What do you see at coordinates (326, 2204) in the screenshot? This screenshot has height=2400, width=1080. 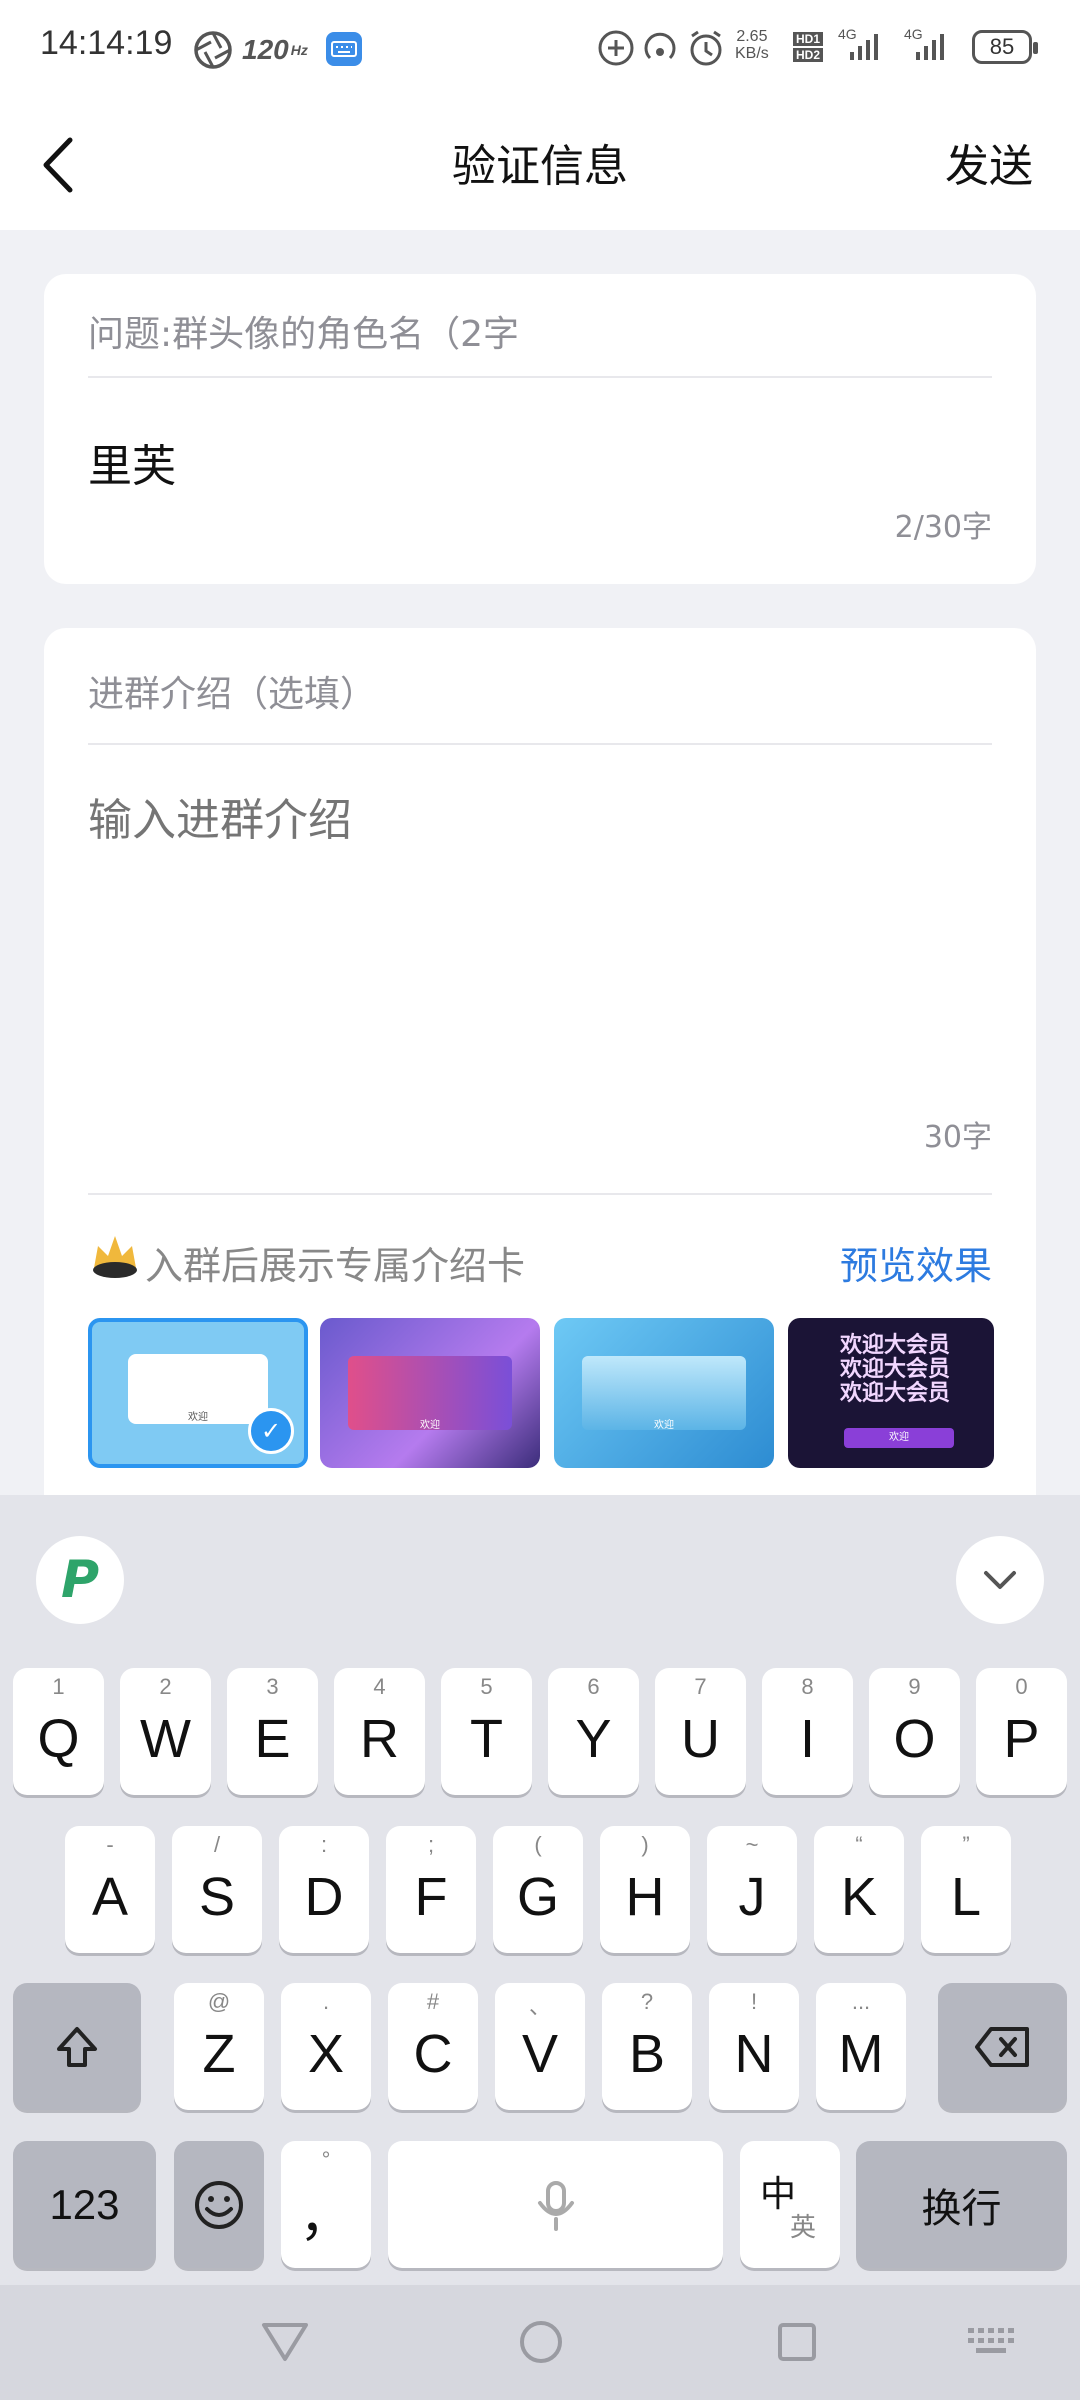 I see `comma-key: °，` at bounding box center [326, 2204].